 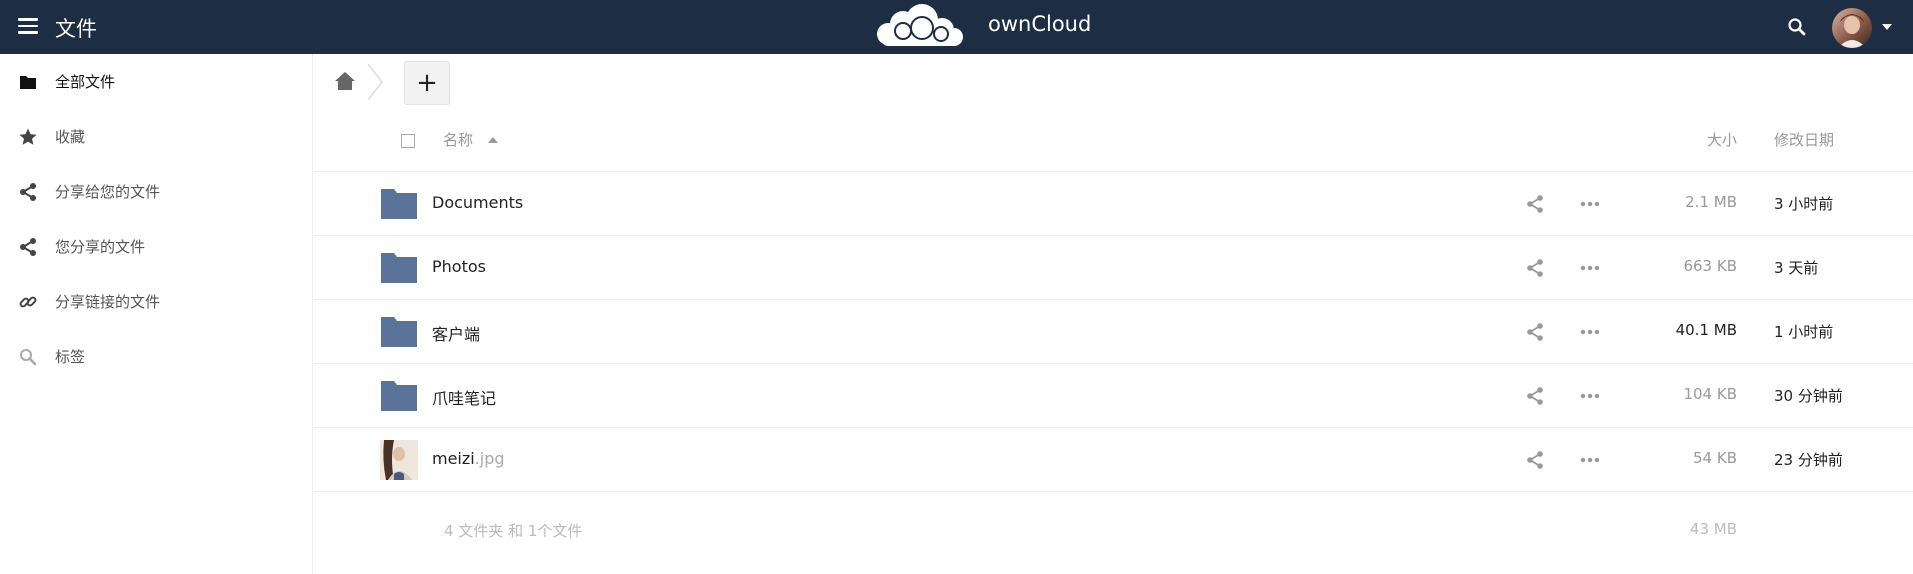 What do you see at coordinates (1113, 332) in the screenshot?
I see `file-row: 客户端 40.1 MB 1 小时前` at bounding box center [1113, 332].